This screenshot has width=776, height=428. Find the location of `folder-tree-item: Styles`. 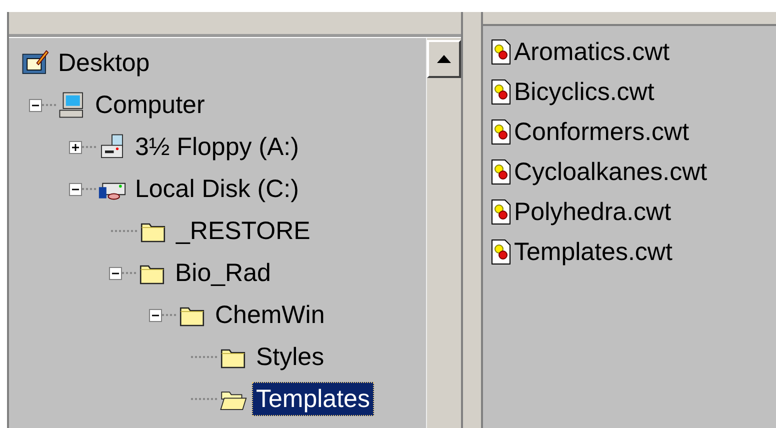

folder-tree-item: Styles is located at coordinates (290, 357).